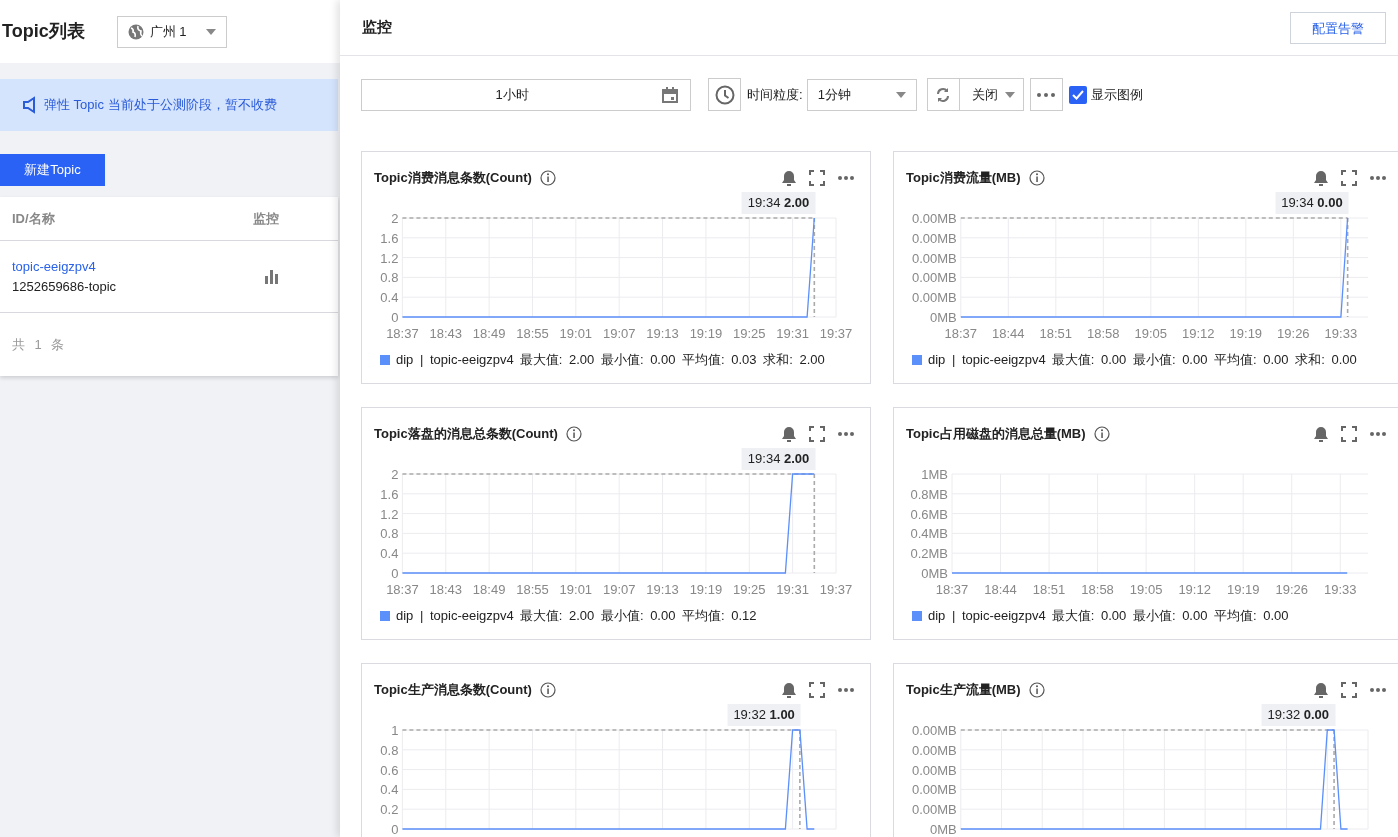  Describe the element at coordinates (446, 589) in the screenshot. I see `axis-label: 18:43` at that location.